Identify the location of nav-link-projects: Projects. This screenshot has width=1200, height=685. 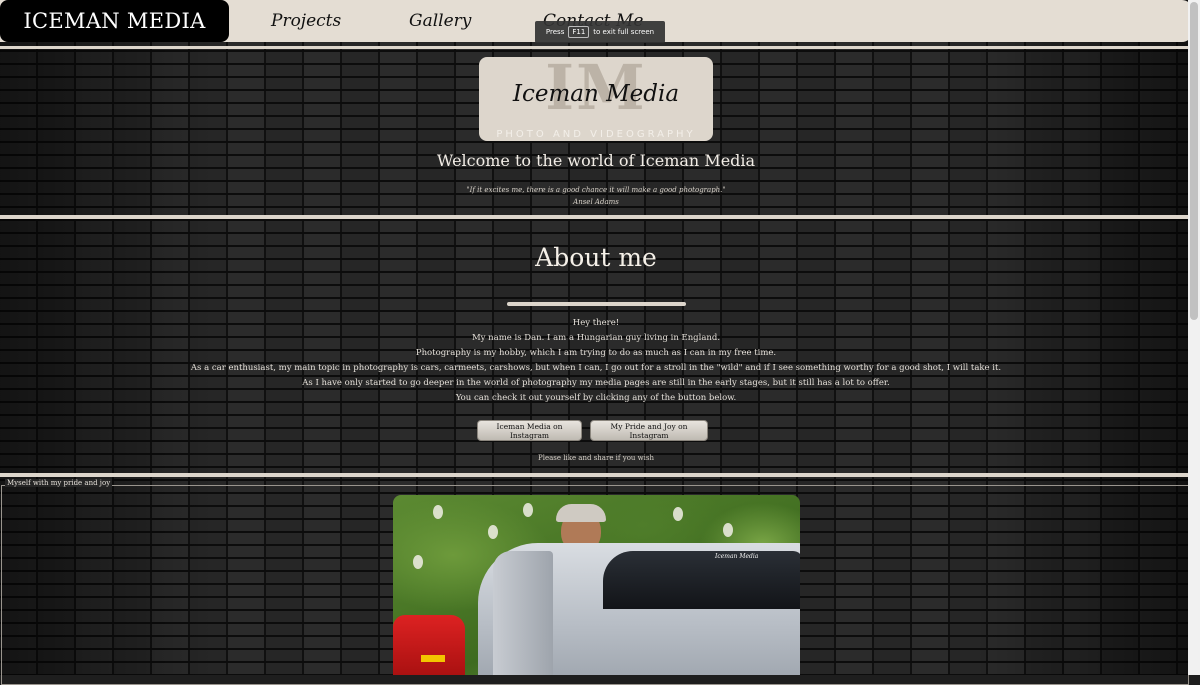
(306, 21).